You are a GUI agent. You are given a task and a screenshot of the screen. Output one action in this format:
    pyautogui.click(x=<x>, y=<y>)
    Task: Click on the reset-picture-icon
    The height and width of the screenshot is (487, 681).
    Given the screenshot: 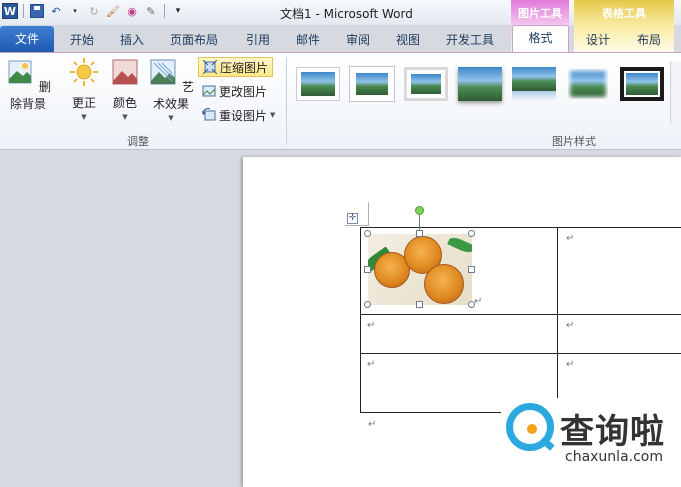 What is the action you would take?
    pyautogui.click(x=209, y=114)
    